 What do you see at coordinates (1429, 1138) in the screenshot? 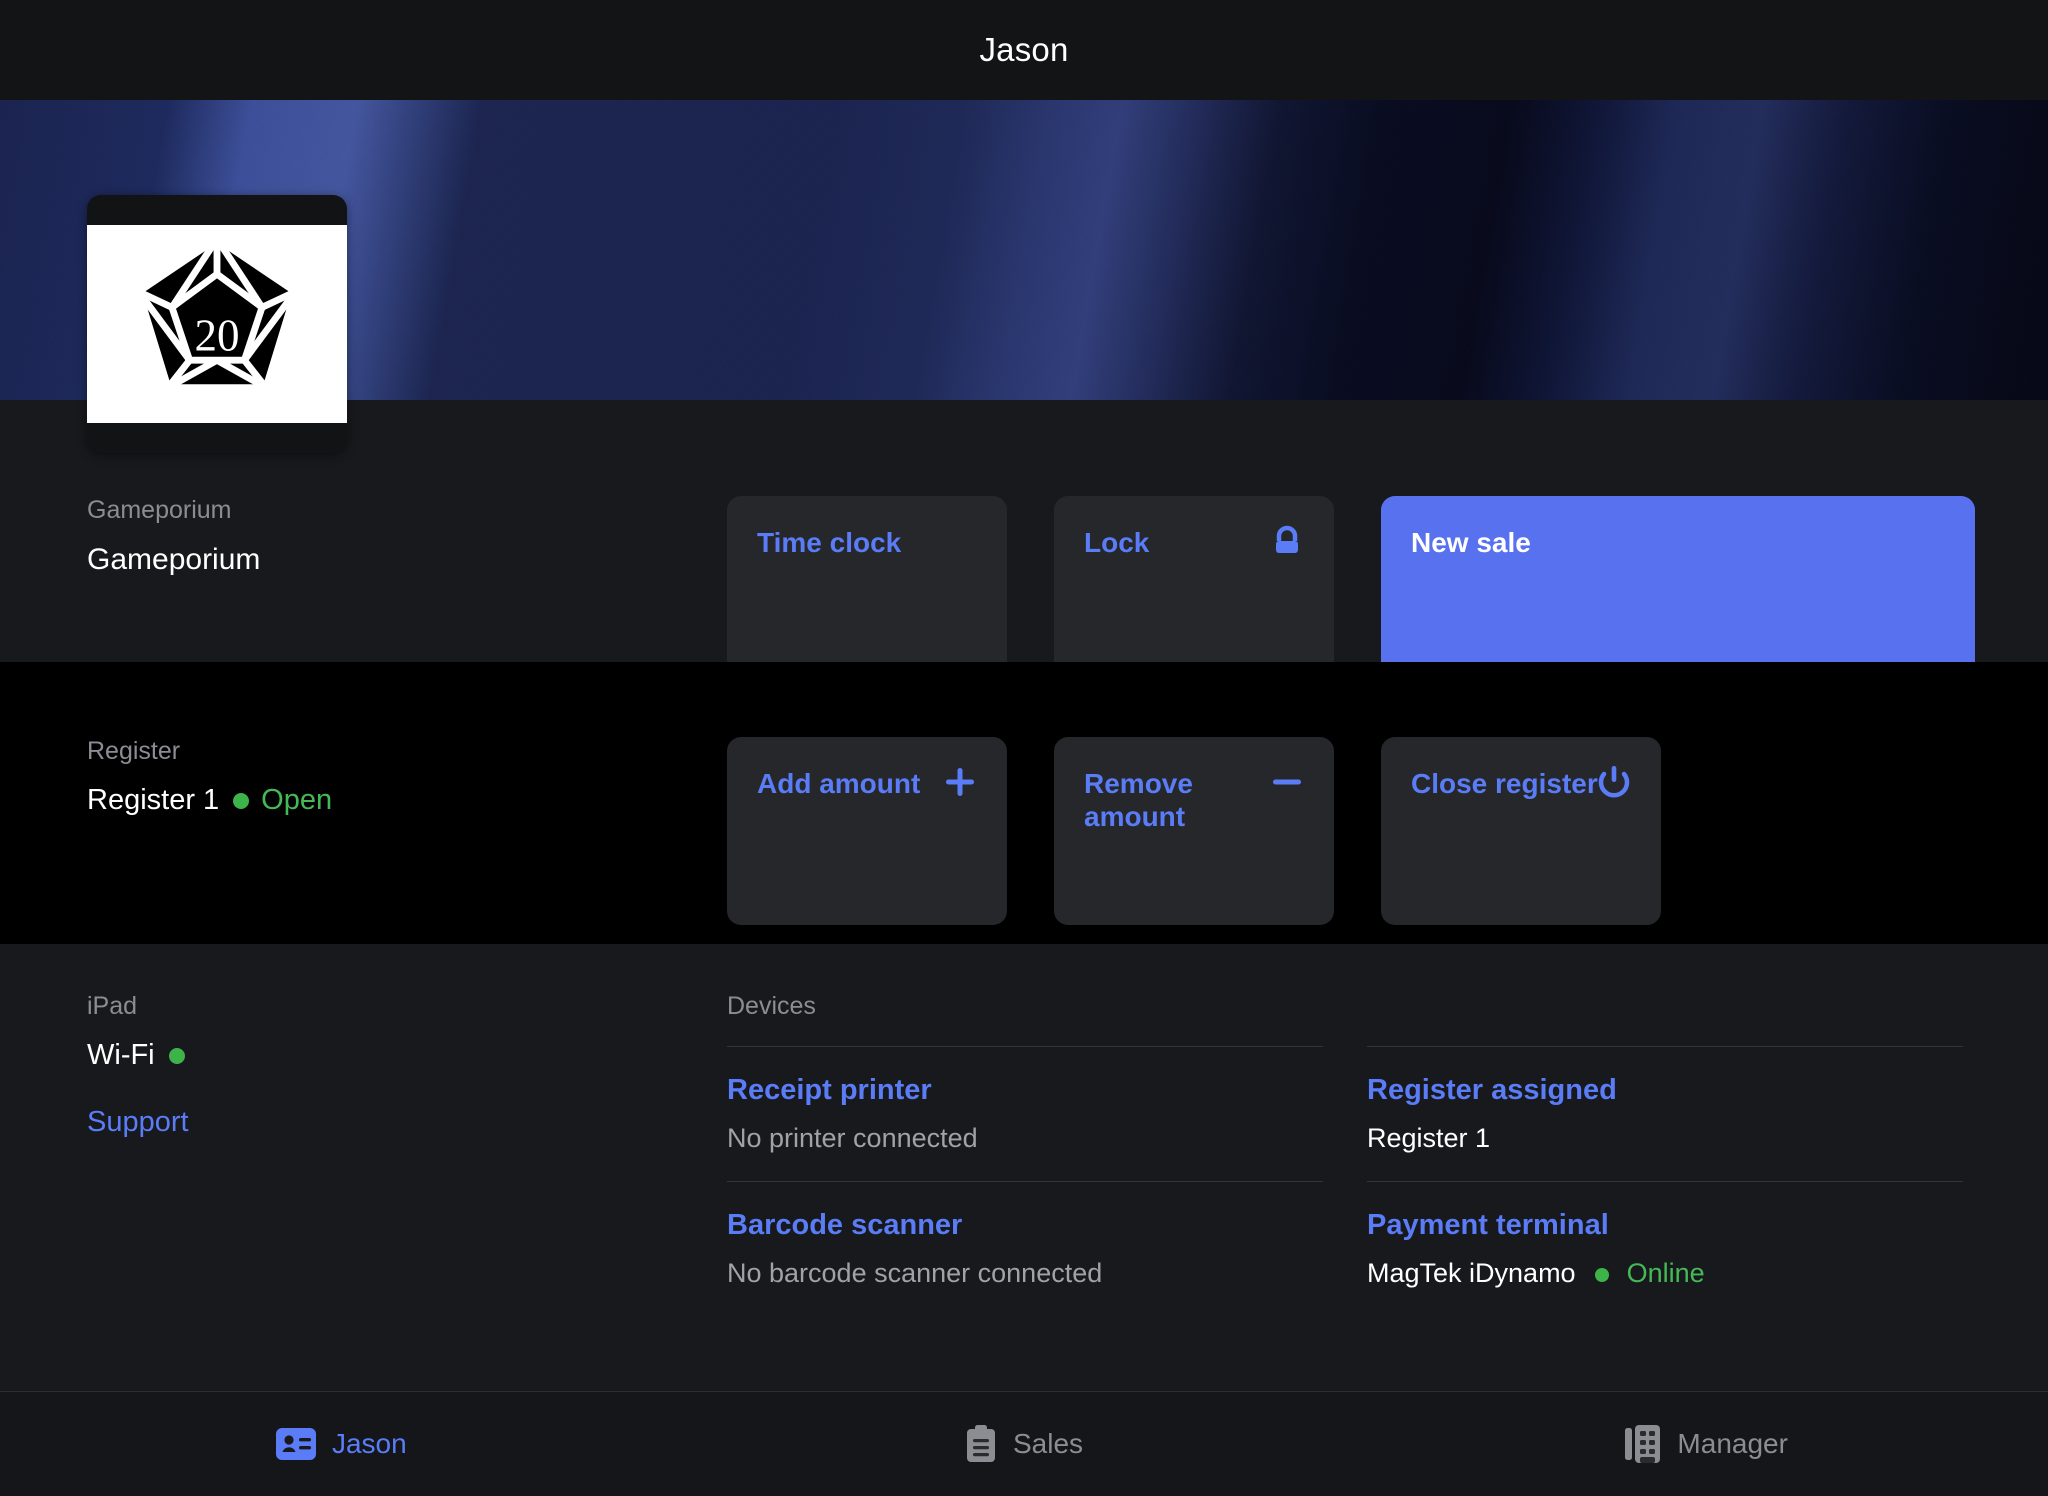
I see `register-assigned-value: Register 1` at bounding box center [1429, 1138].